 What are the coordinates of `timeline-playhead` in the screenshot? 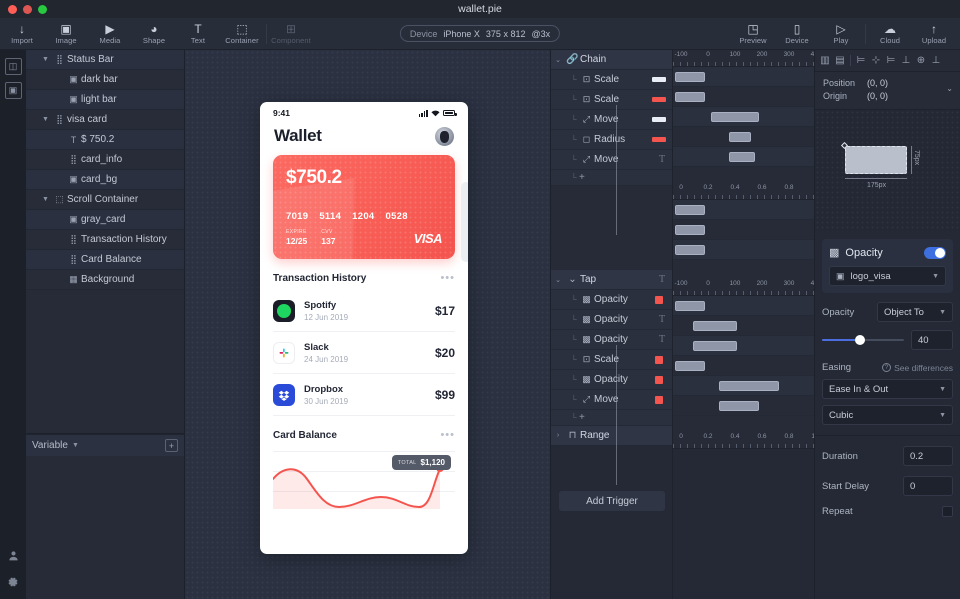 It's located at (616, 170).